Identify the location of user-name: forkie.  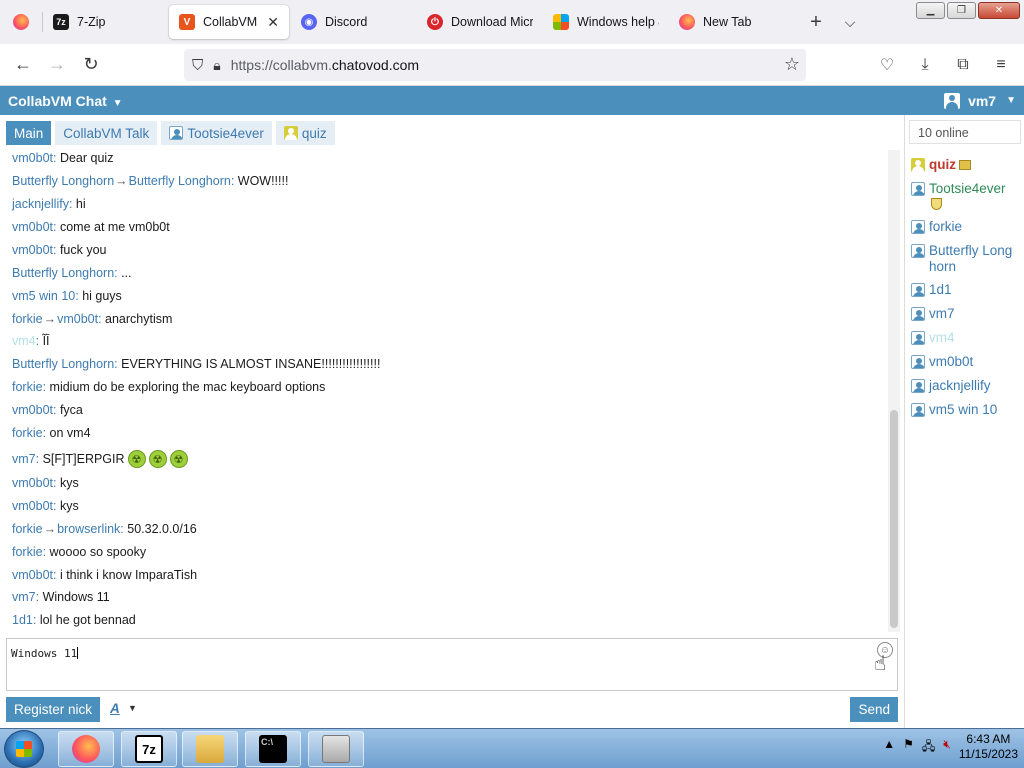
(974, 227).